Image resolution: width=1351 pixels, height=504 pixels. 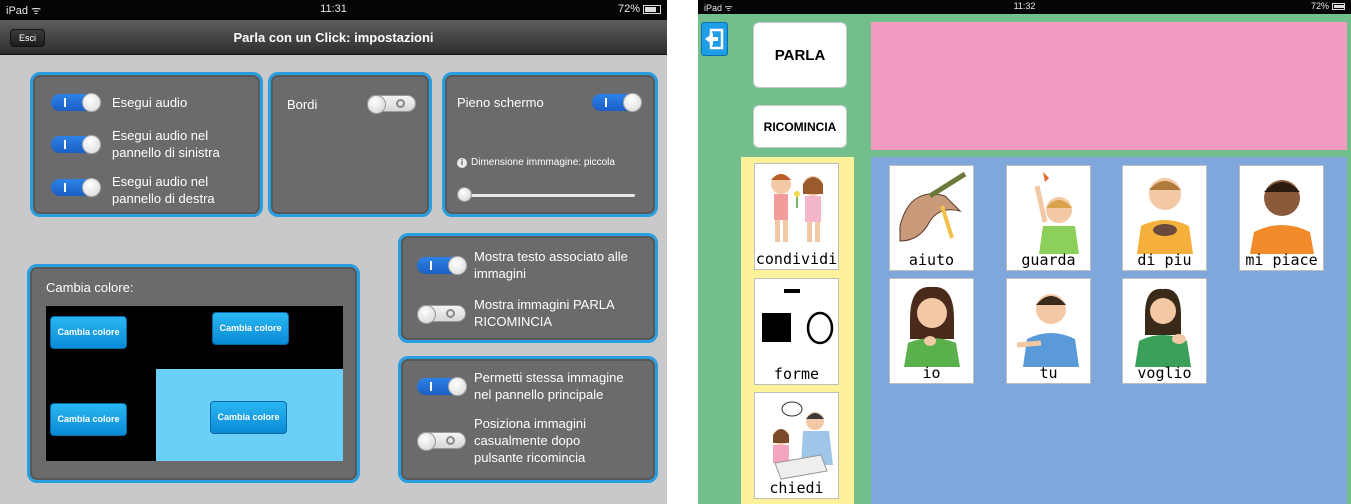 I want to click on me-picture, so click(x=932, y=326).